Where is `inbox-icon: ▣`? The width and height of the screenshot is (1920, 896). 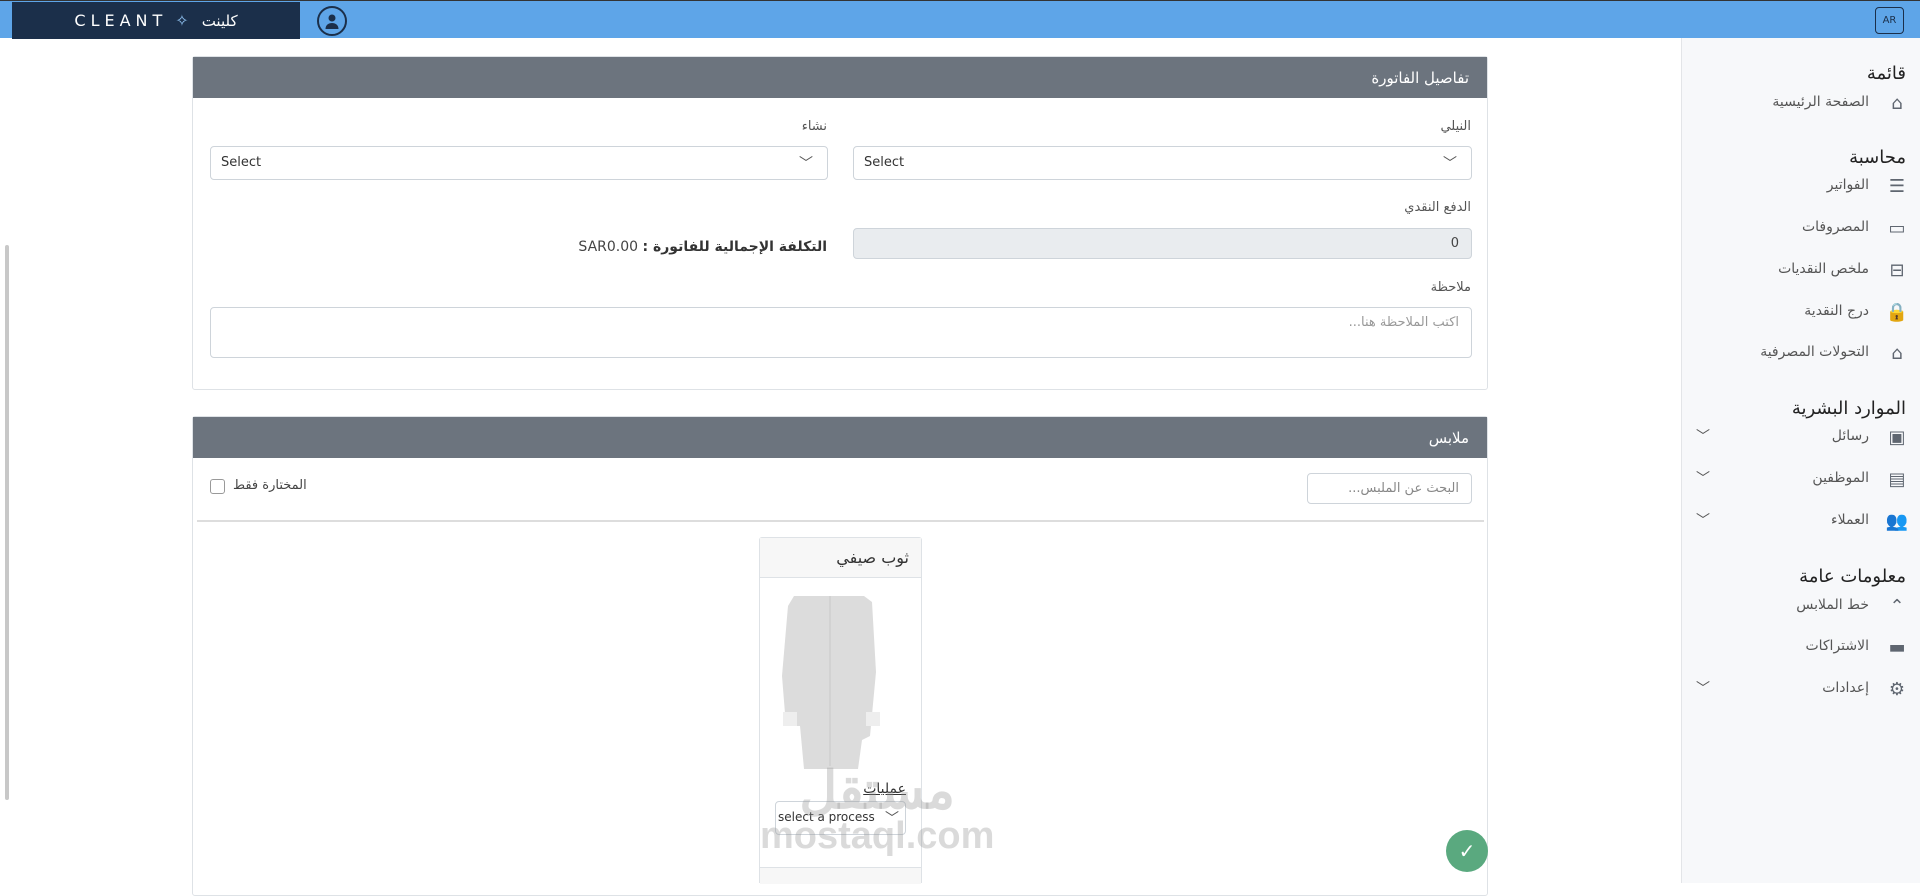 inbox-icon: ▣ is located at coordinates (1897, 437).